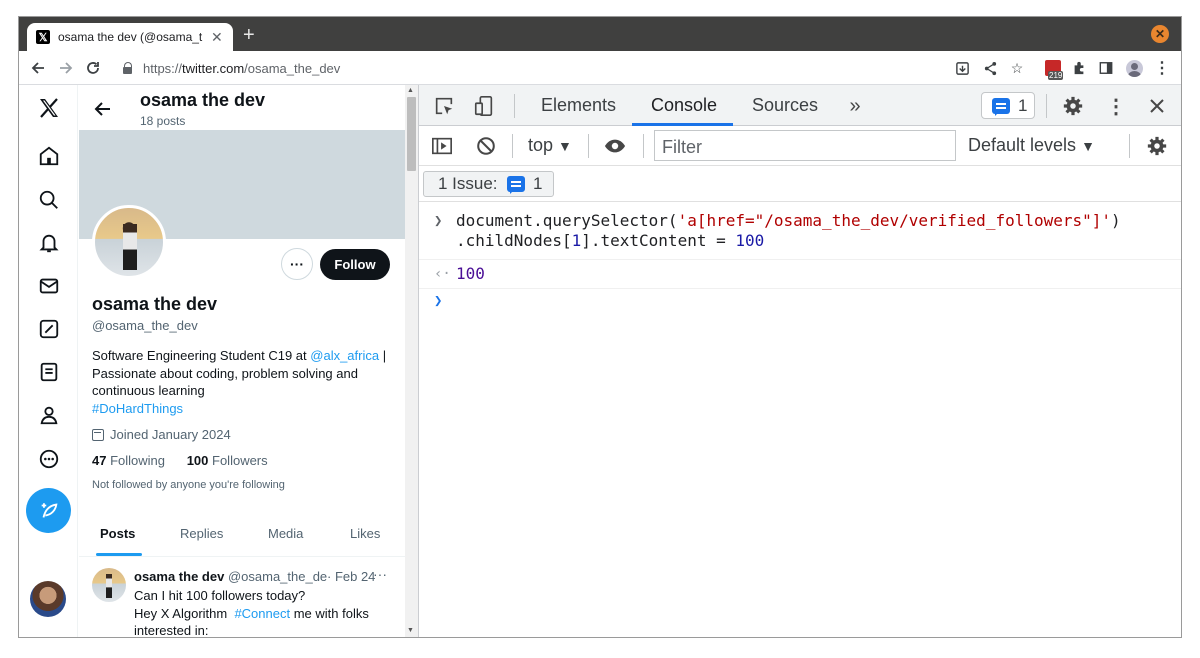  I want to click on tab-title: osama the dev (@osama_the, so click(130, 37).